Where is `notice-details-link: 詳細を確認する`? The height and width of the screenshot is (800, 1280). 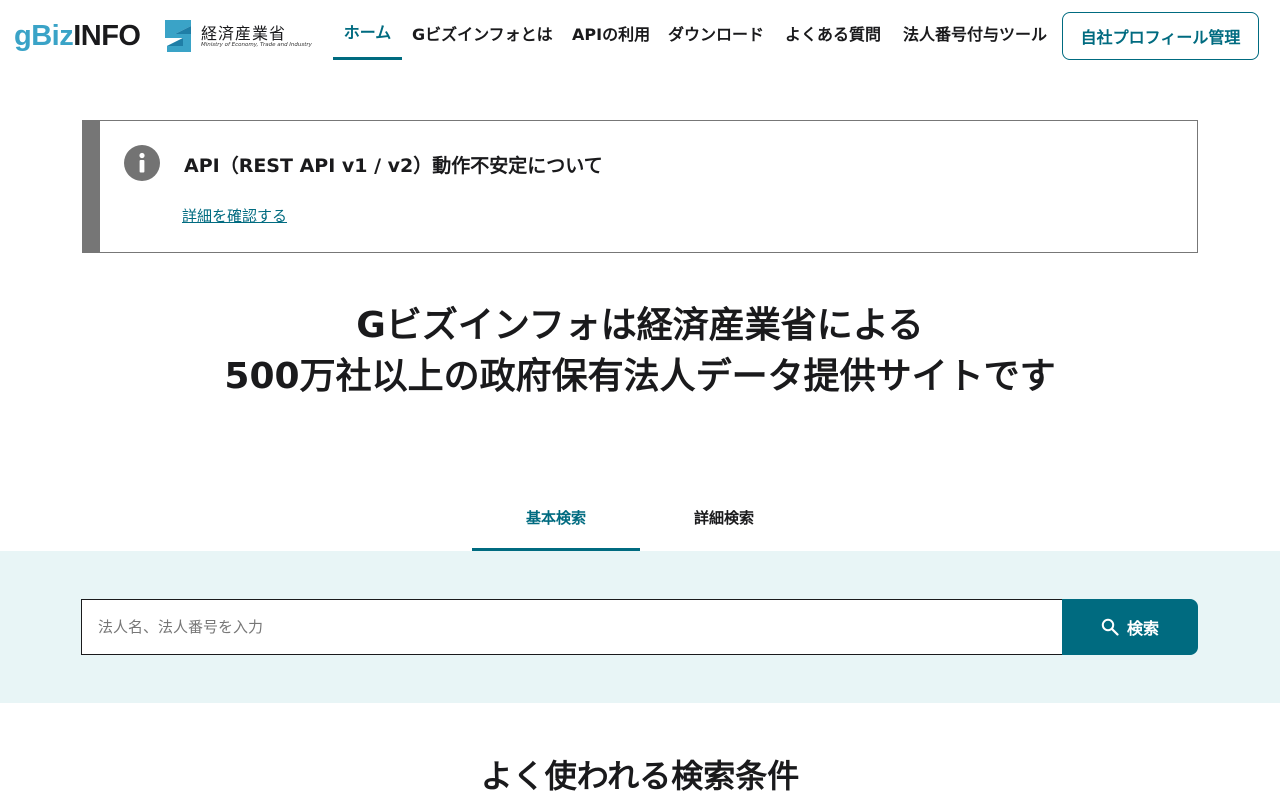 notice-details-link: 詳細を確認する is located at coordinates (234, 215).